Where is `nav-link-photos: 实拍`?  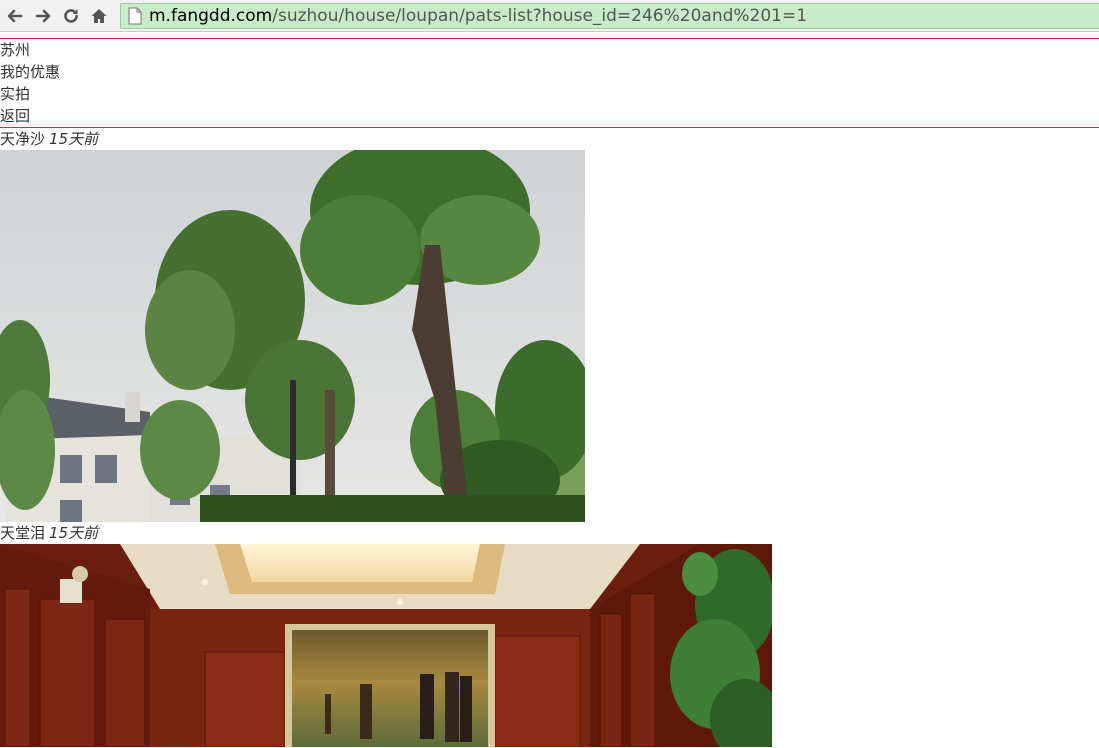
nav-link-photos: 实拍 is located at coordinates (15, 94).